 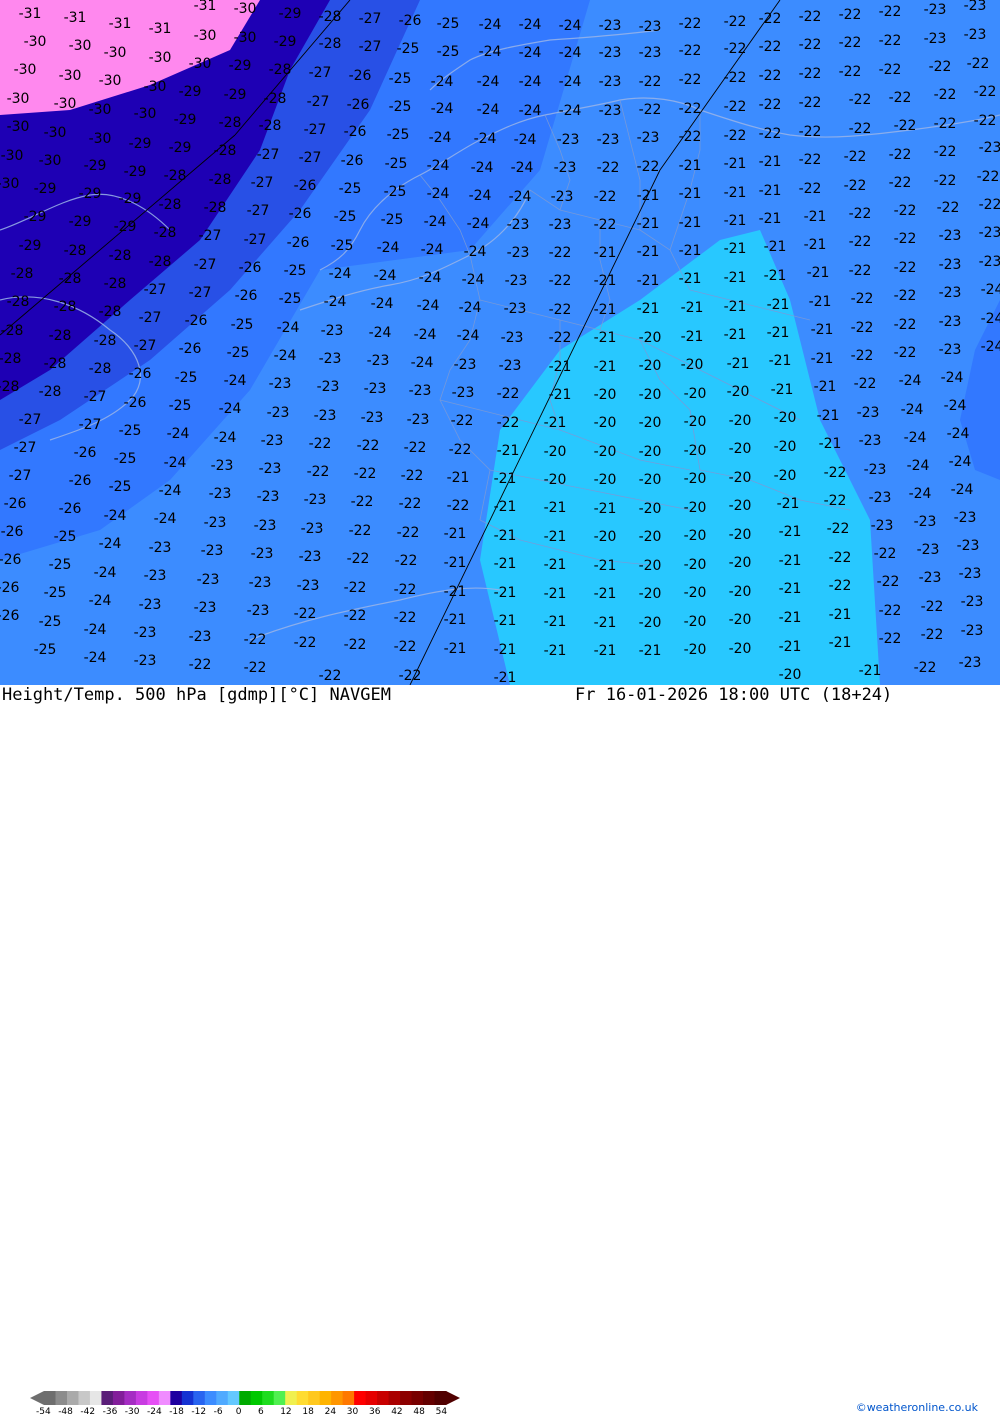 What do you see at coordinates (917, 1407) in the screenshot?
I see `credit-link: ©weatheronline.co.uk` at bounding box center [917, 1407].